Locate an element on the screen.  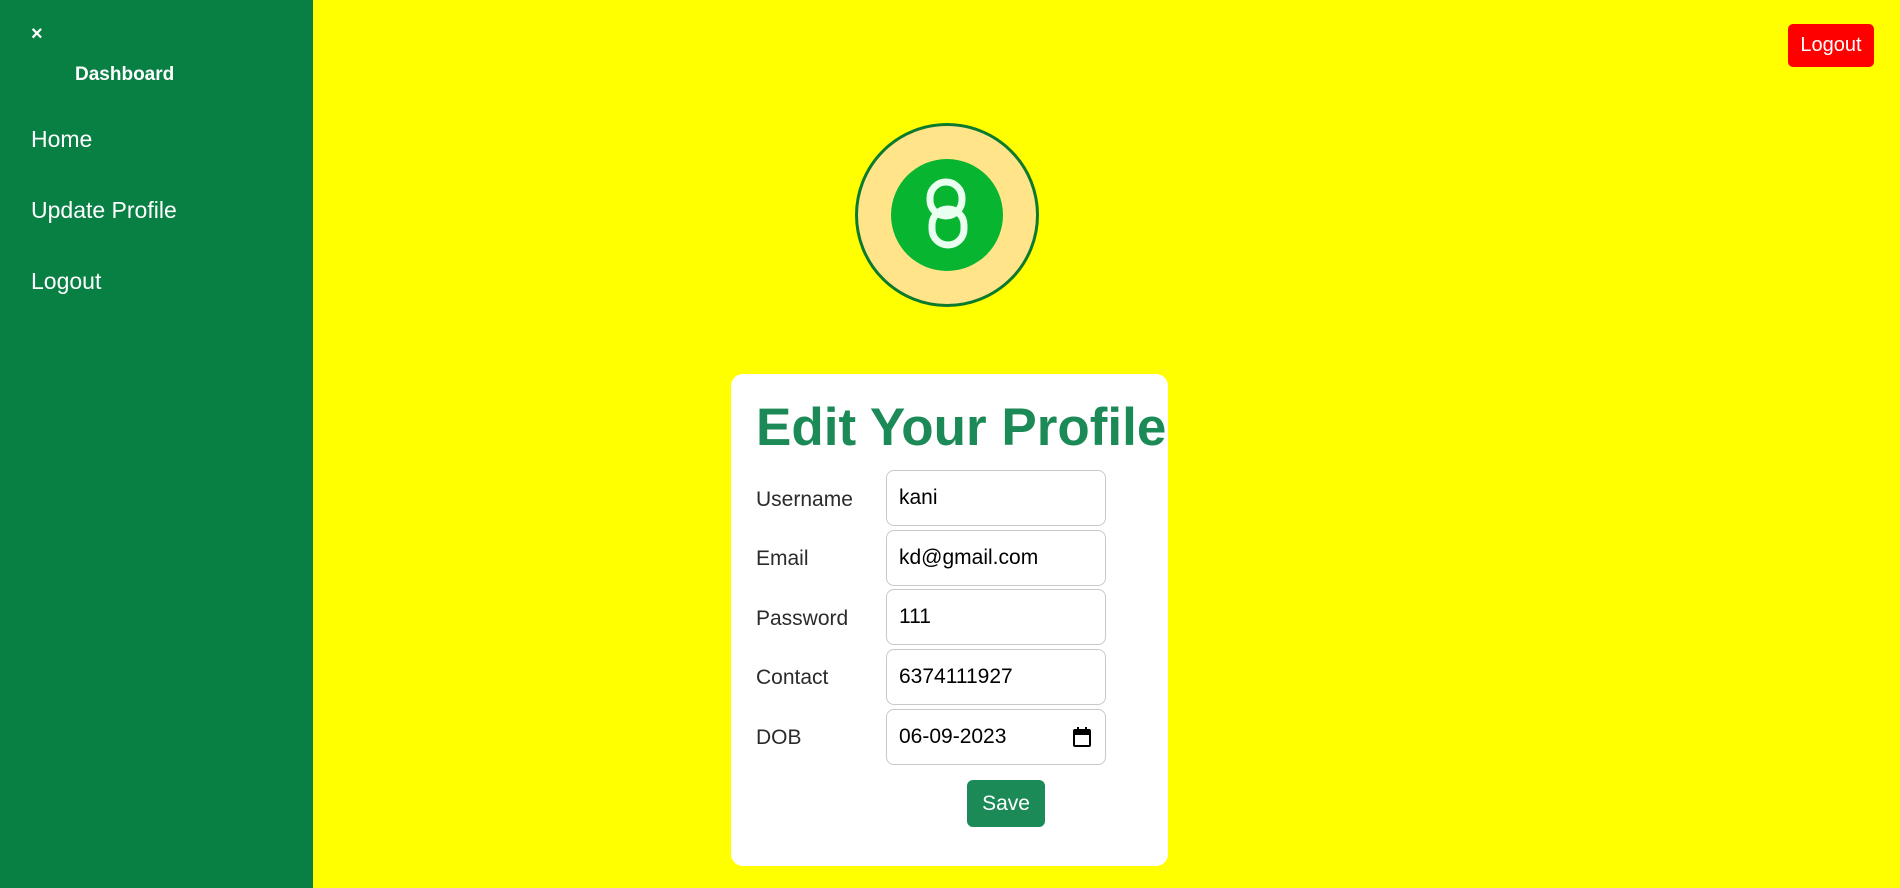
save-button: Save is located at coordinates (1006, 803).